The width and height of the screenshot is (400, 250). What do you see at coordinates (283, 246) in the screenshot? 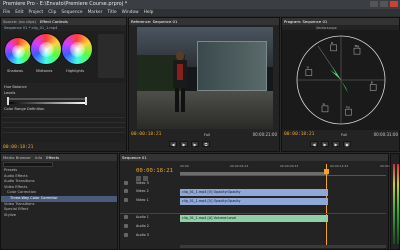
I see `timeline-scrollbar` at bounding box center [283, 246].